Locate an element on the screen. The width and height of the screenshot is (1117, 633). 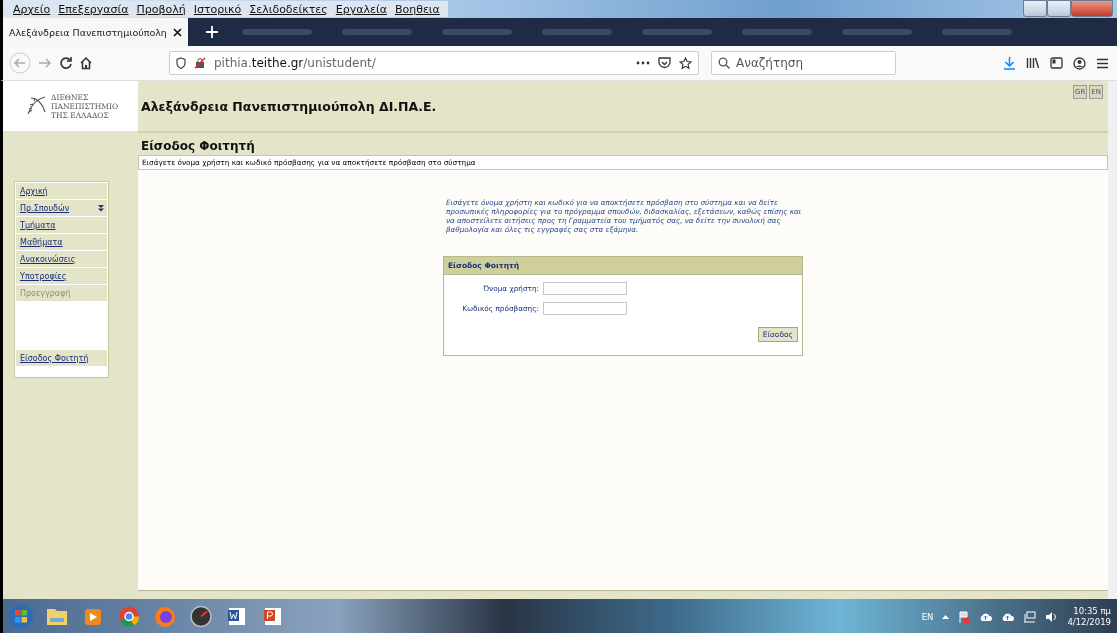
page-title: Είσοδος Φοιτητή is located at coordinates (198, 146).